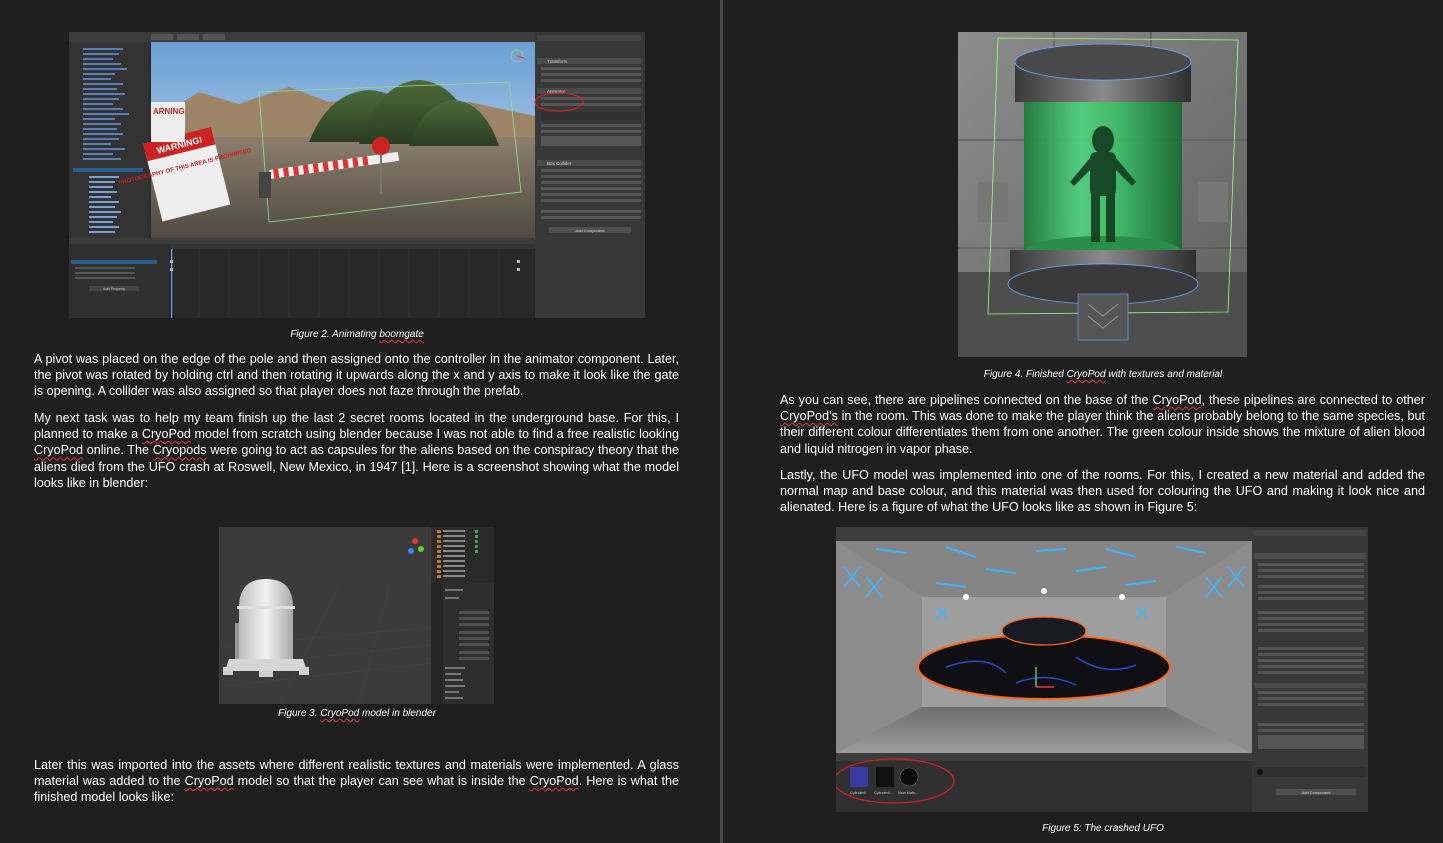 The image size is (1443, 843). What do you see at coordinates (114, 289) in the screenshot?
I see `timeline-add-property: Add Property` at bounding box center [114, 289].